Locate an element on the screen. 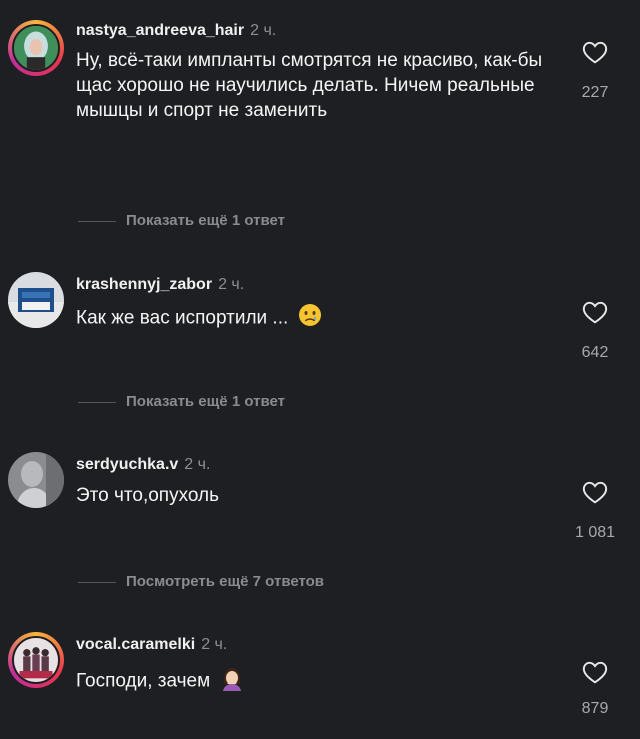  like-count: 879 is located at coordinates (595, 708).